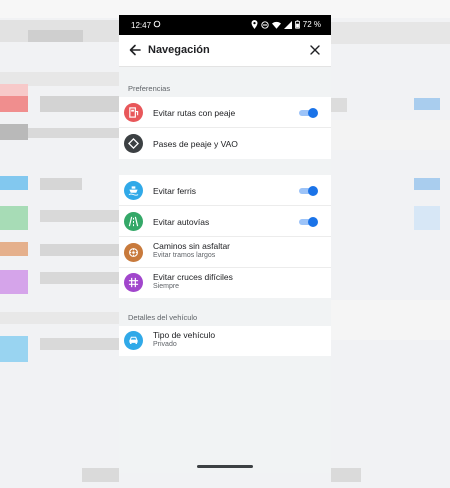 This screenshot has width=450, height=488. Describe the element at coordinates (265, 24) in the screenshot. I see `dnd-icon` at that location.